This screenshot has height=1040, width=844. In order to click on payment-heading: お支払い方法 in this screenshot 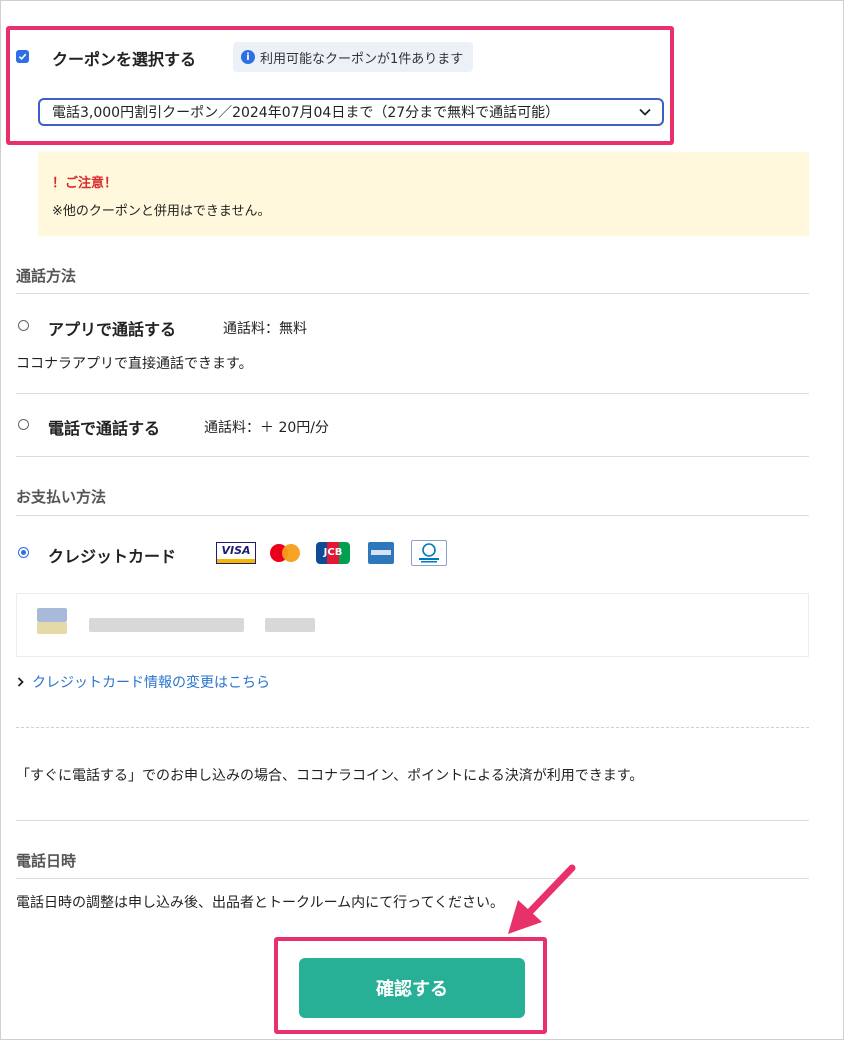, I will do `click(61, 497)`.